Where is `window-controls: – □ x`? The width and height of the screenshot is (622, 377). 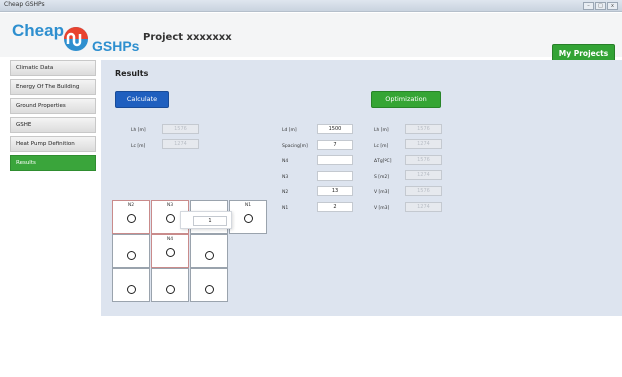 window-controls: – □ x is located at coordinates (600, 6).